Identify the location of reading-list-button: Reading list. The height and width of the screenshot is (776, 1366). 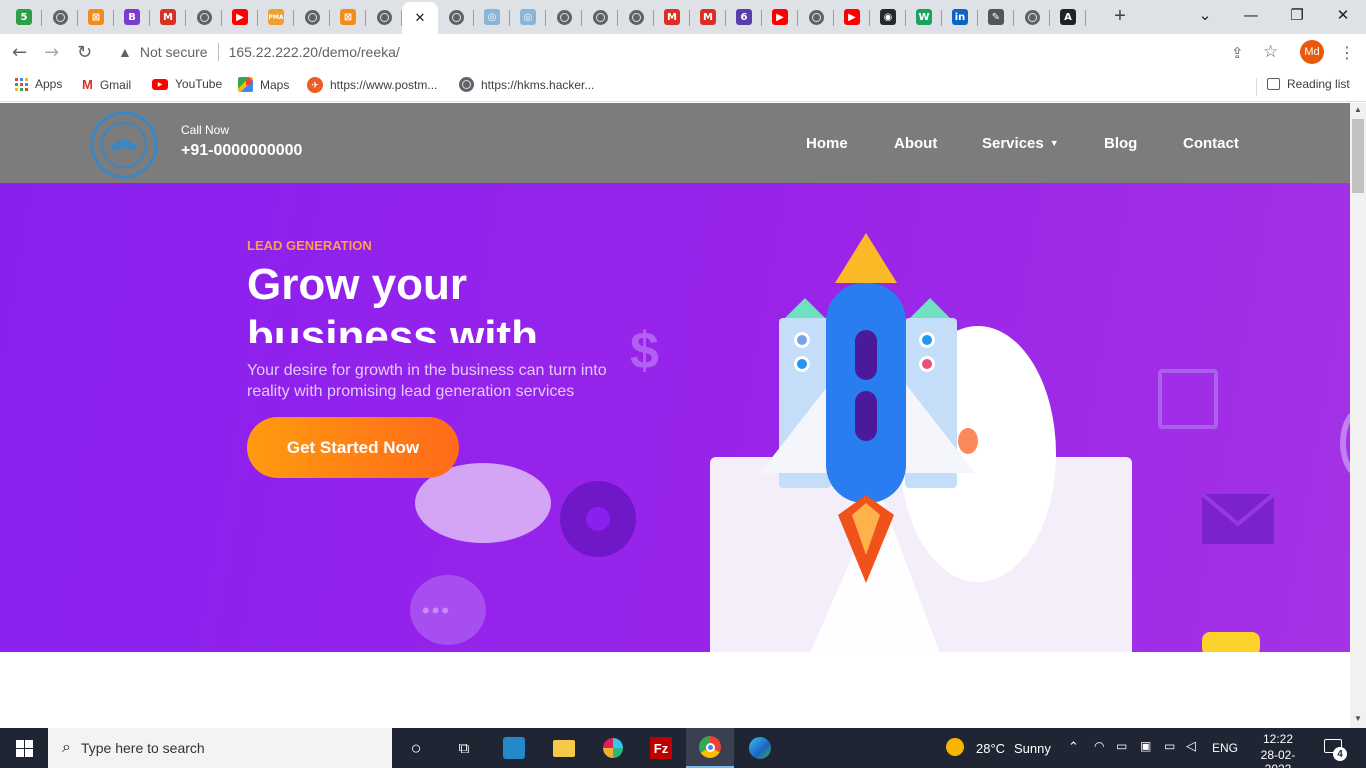
(1308, 84).